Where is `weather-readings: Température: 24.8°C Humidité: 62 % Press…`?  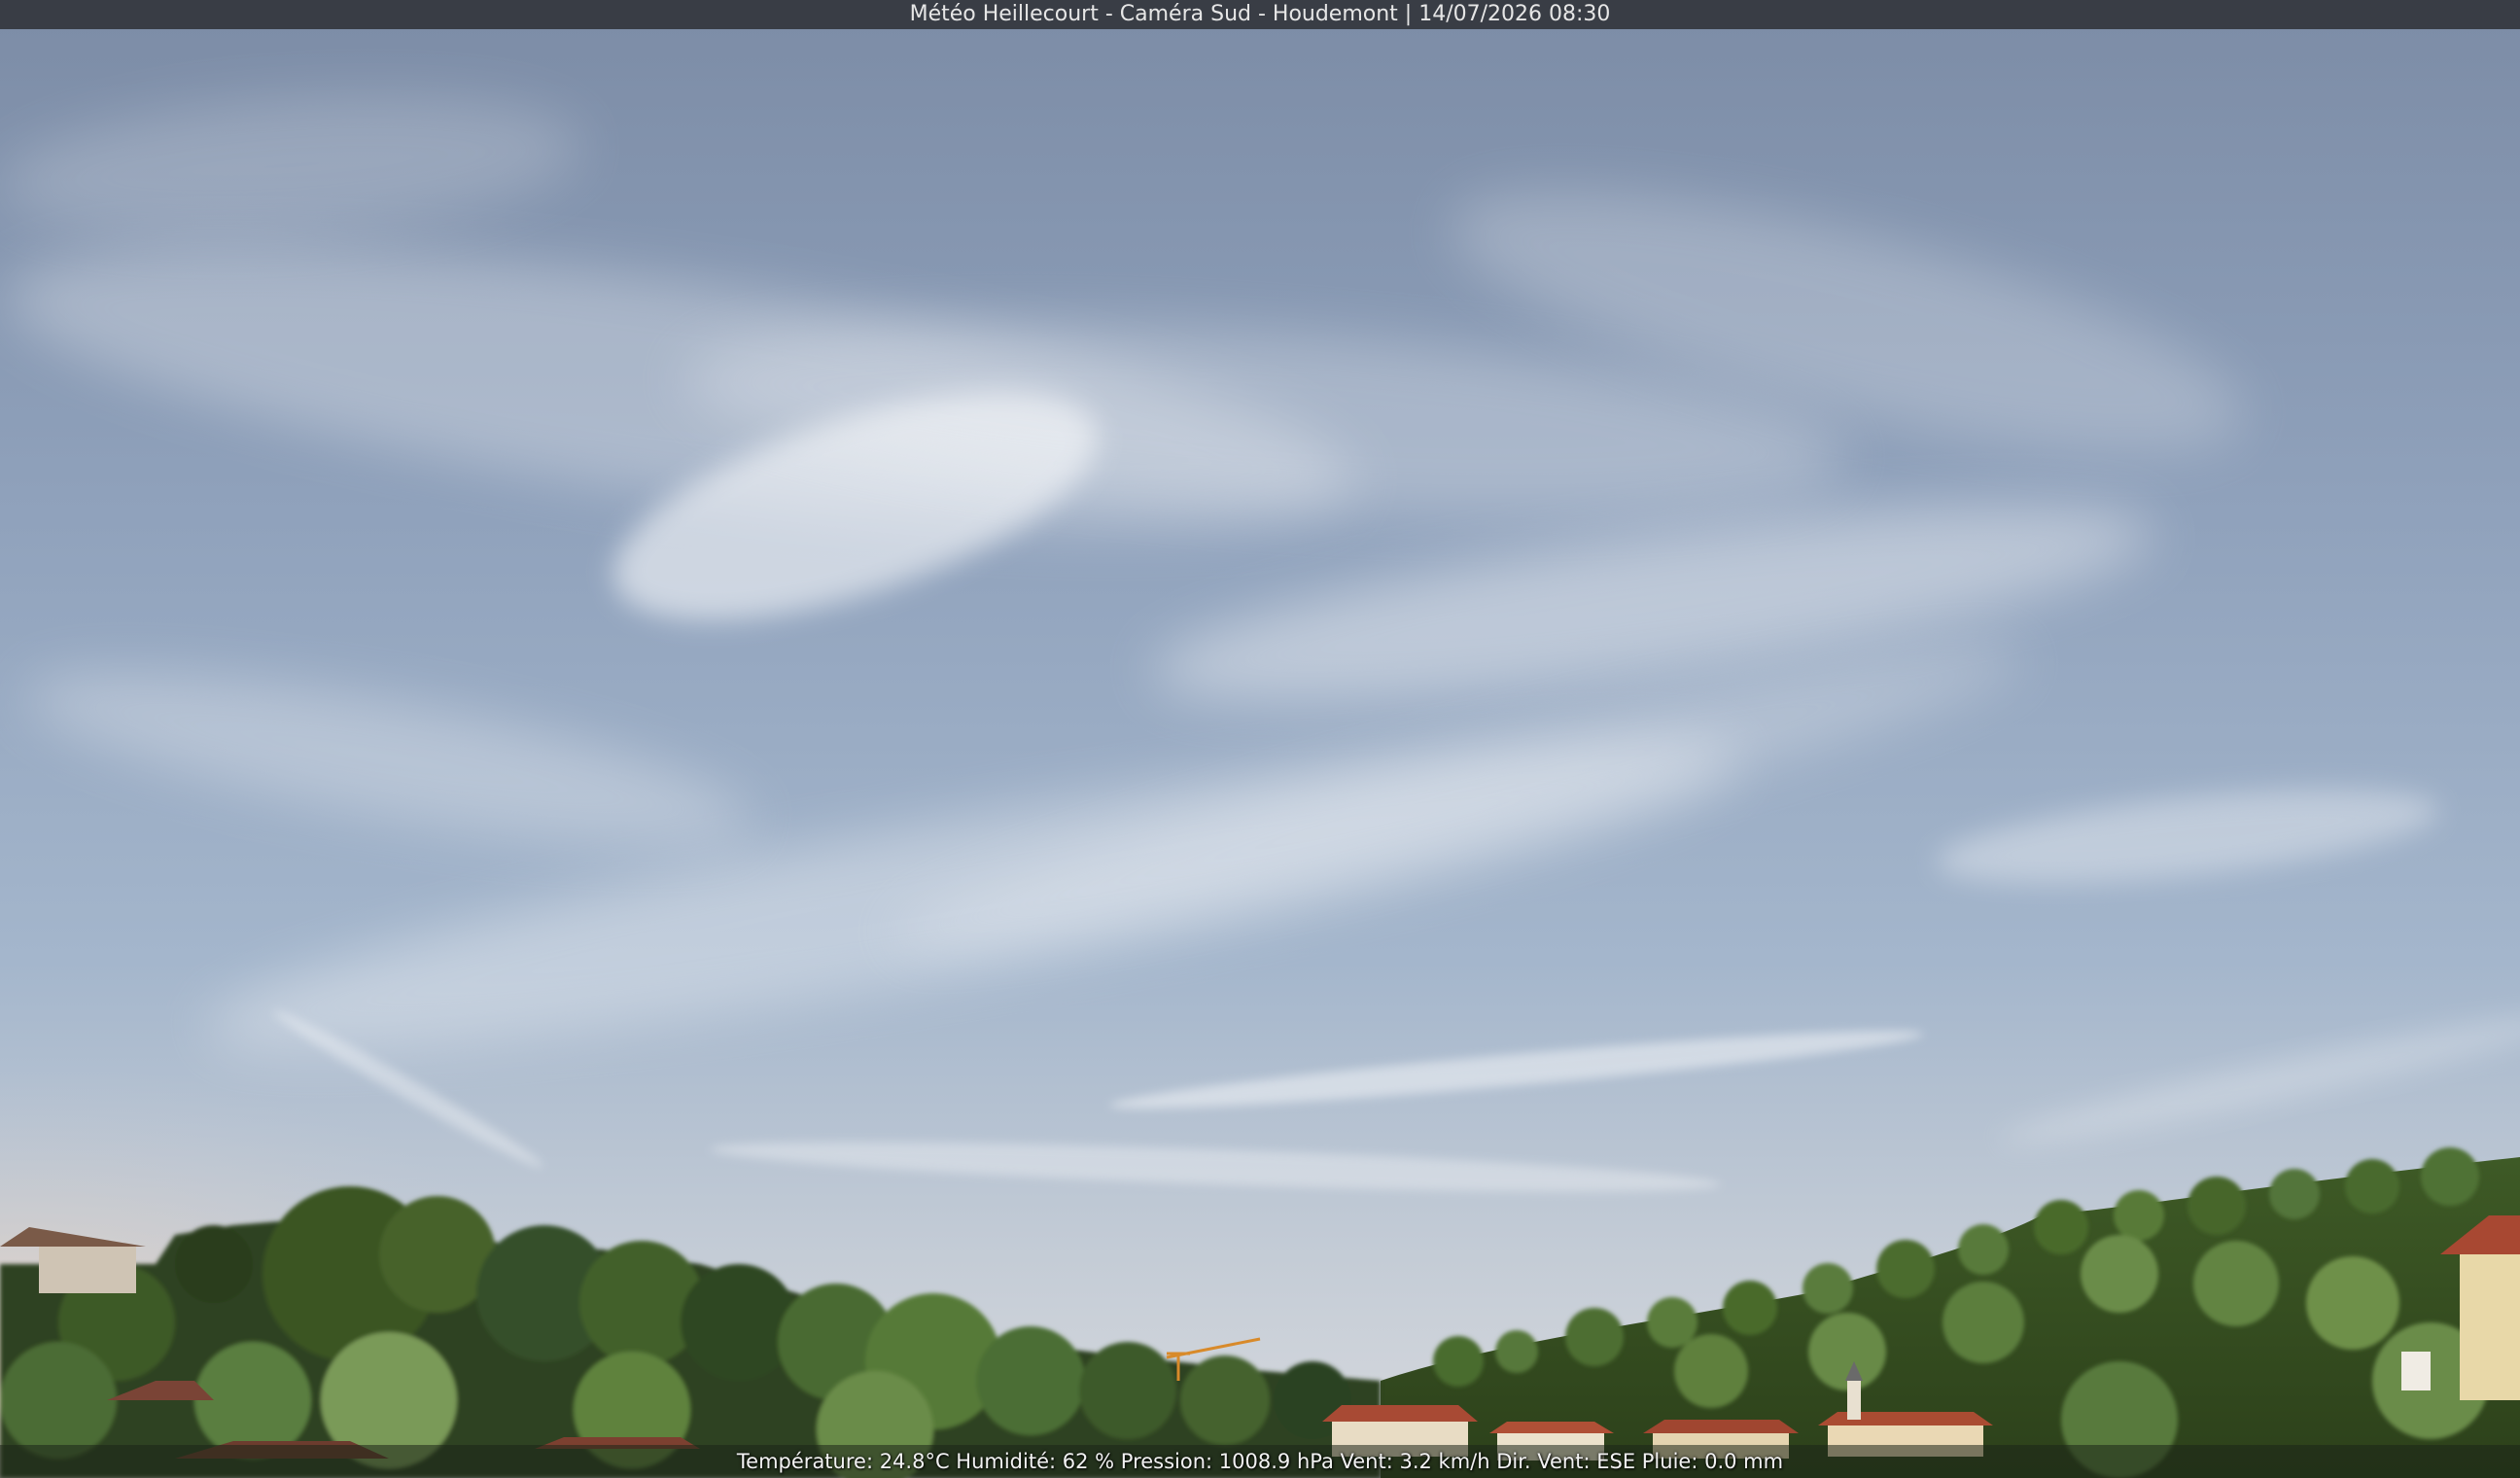
weather-readings: Température: 24.8°C Humidité: 62 % Press… is located at coordinates (1260, 1461).